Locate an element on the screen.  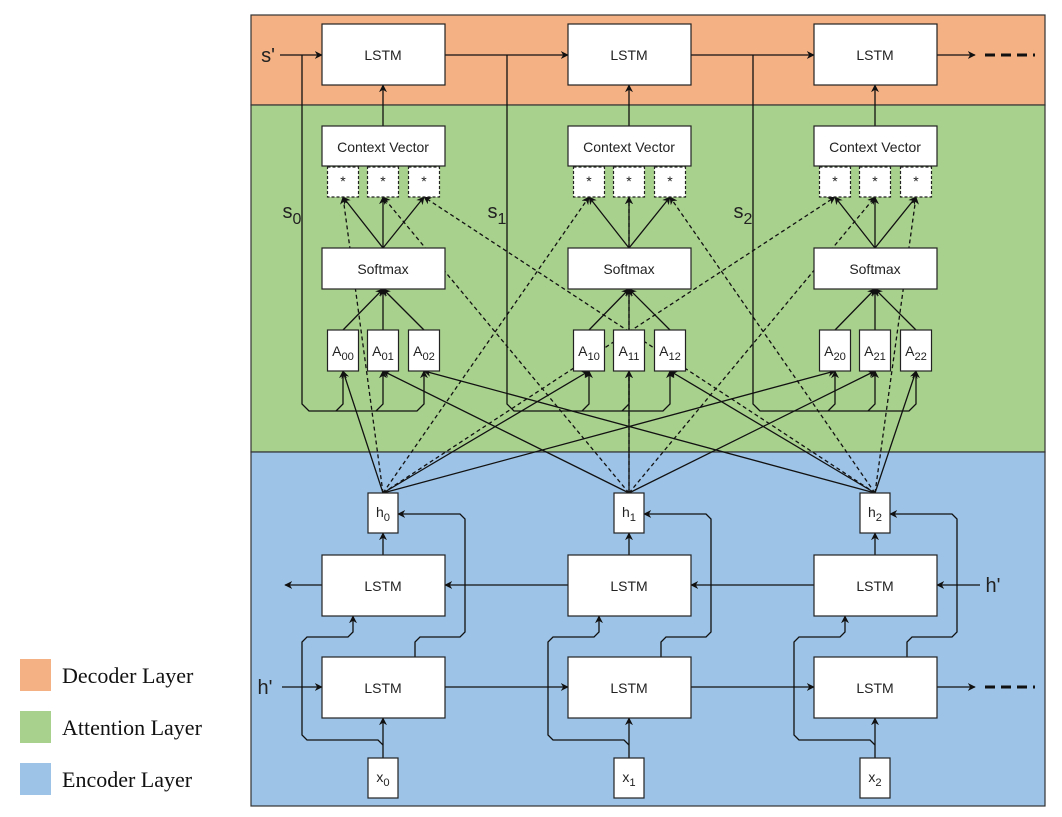
product-label-10: * is located at coordinates (589, 181).